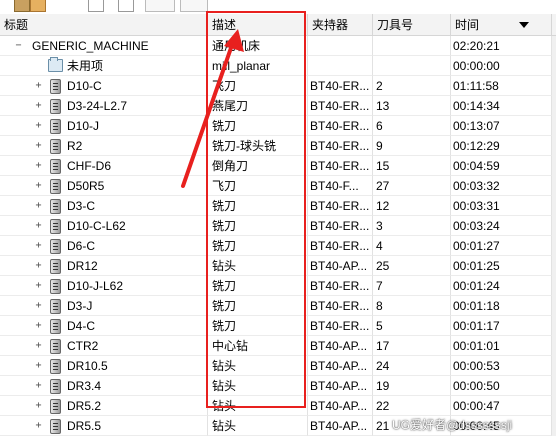 The width and height of the screenshot is (556, 436). Describe the element at coordinates (160, 6) in the screenshot. I see `refresh-button` at that location.